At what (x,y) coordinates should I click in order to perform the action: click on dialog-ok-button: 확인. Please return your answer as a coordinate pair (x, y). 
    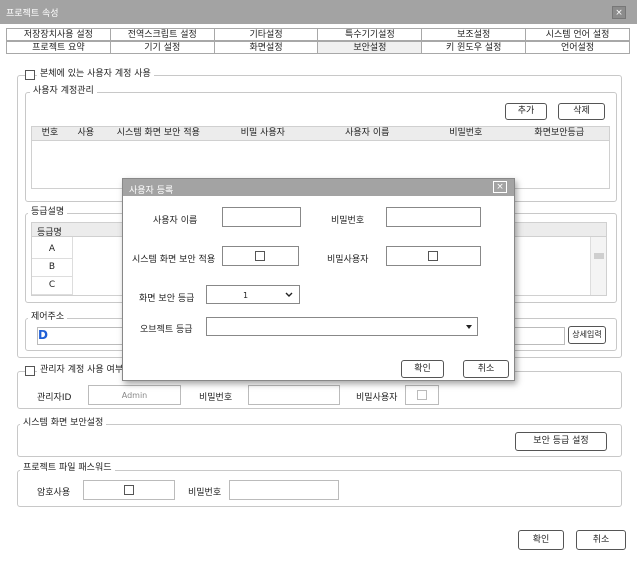
    Looking at the image, I should click on (422, 369).